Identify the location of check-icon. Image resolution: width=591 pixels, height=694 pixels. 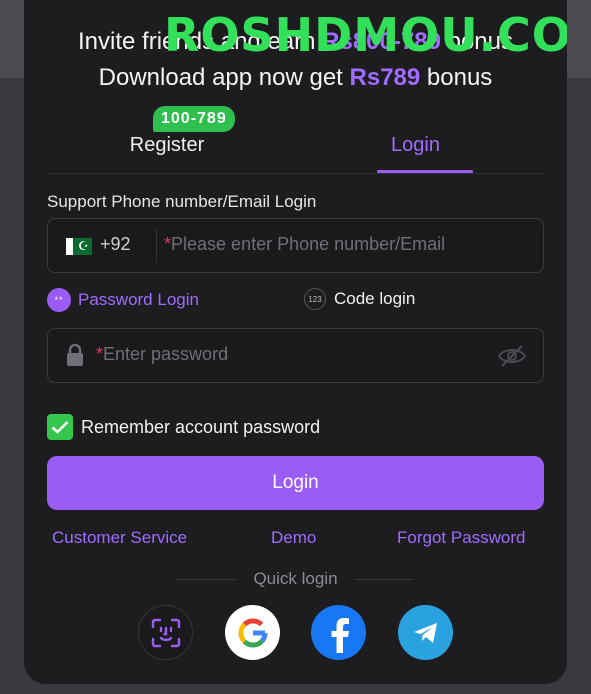
(60, 427).